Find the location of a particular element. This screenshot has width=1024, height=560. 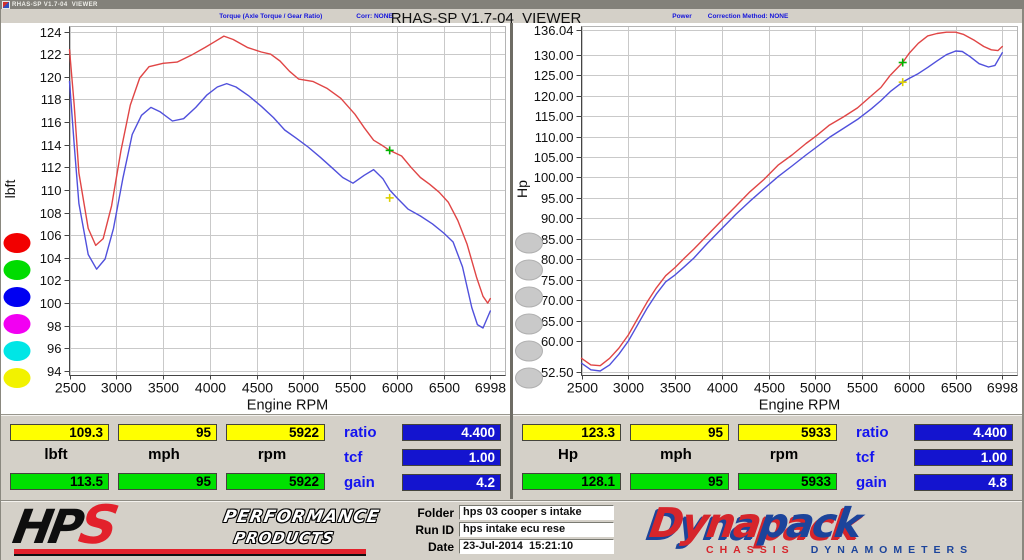

y-tick-label: 120.00 is located at coordinates (554, 96).